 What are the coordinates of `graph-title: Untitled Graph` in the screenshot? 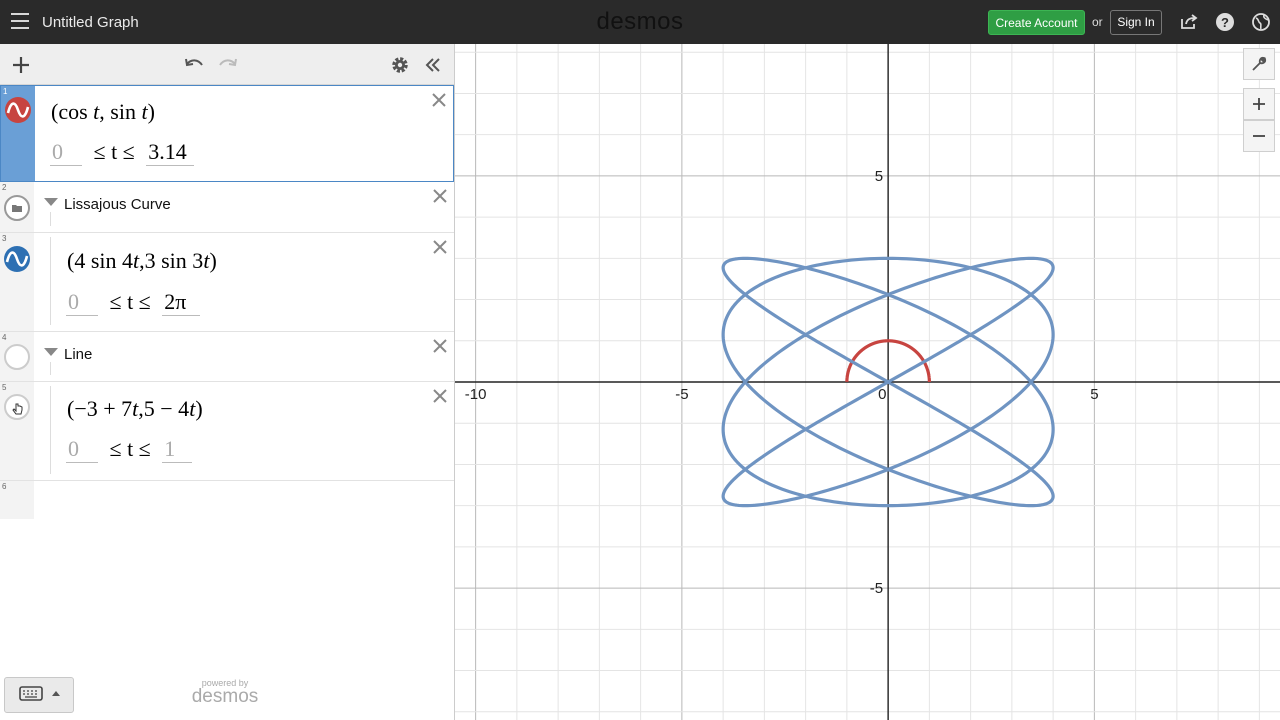 It's located at (90, 22).